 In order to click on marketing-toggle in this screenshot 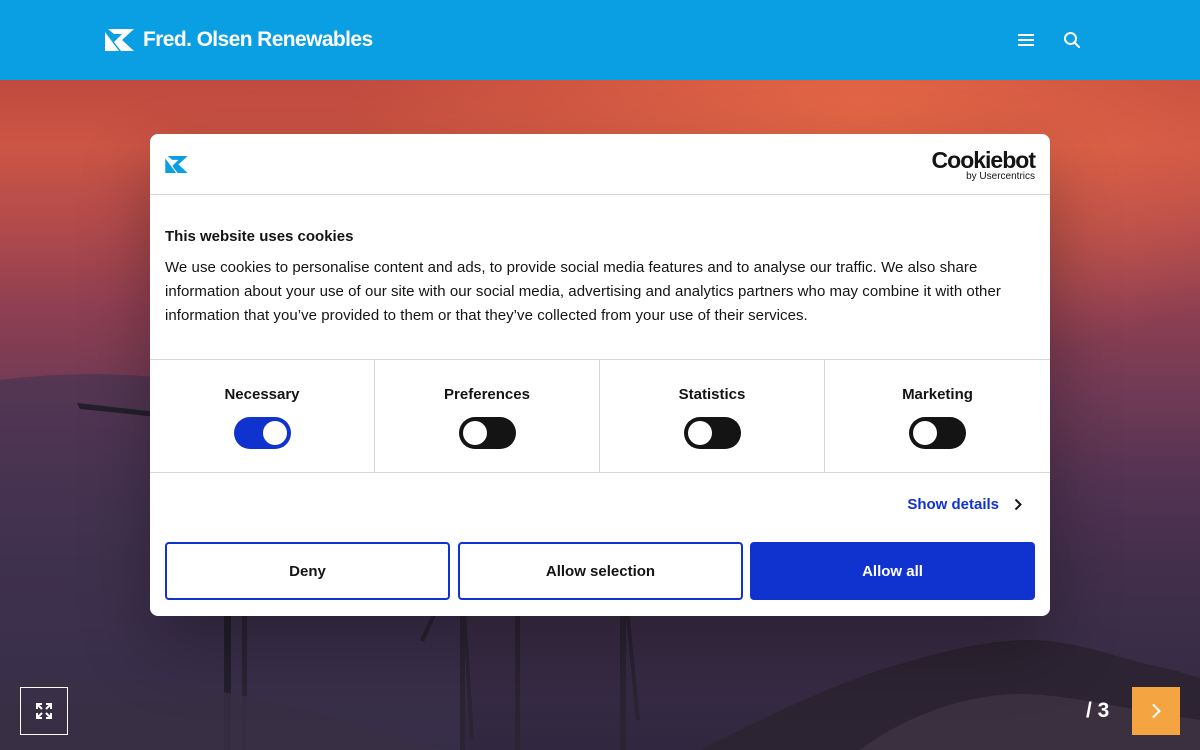, I will do `click(937, 433)`.